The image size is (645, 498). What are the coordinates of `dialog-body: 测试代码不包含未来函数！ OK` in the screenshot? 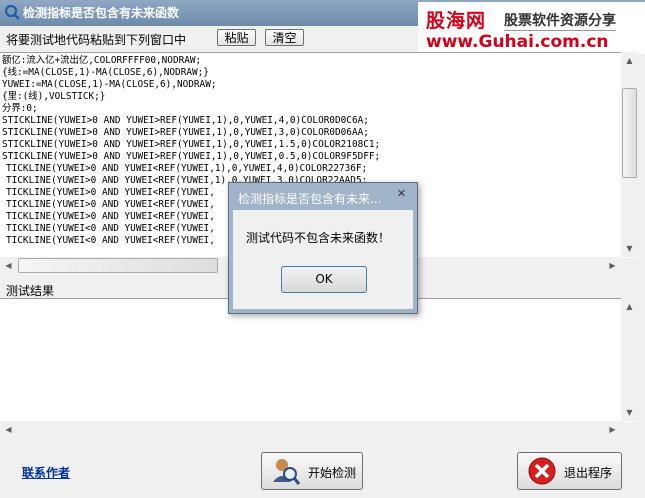 It's located at (323, 259).